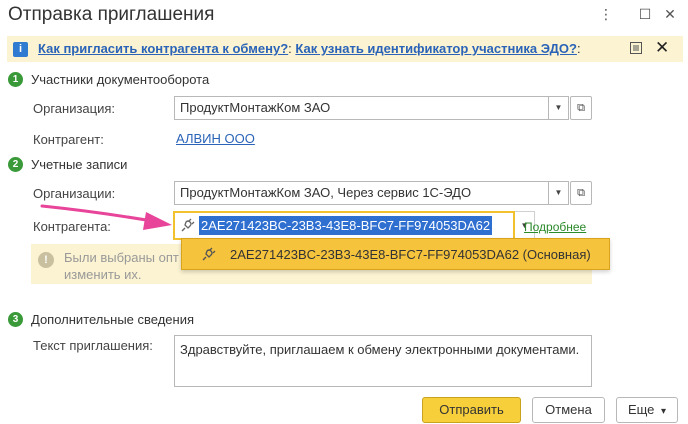  What do you see at coordinates (163, 48) in the screenshot?
I see `how-to-invite-link: Как пригласить контрагента к обмену?` at bounding box center [163, 48].